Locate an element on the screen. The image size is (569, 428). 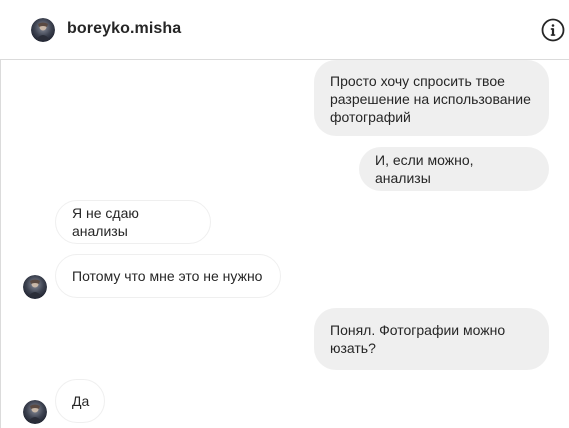
message-bubble-incoming: Да is located at coordinates (80, 401).